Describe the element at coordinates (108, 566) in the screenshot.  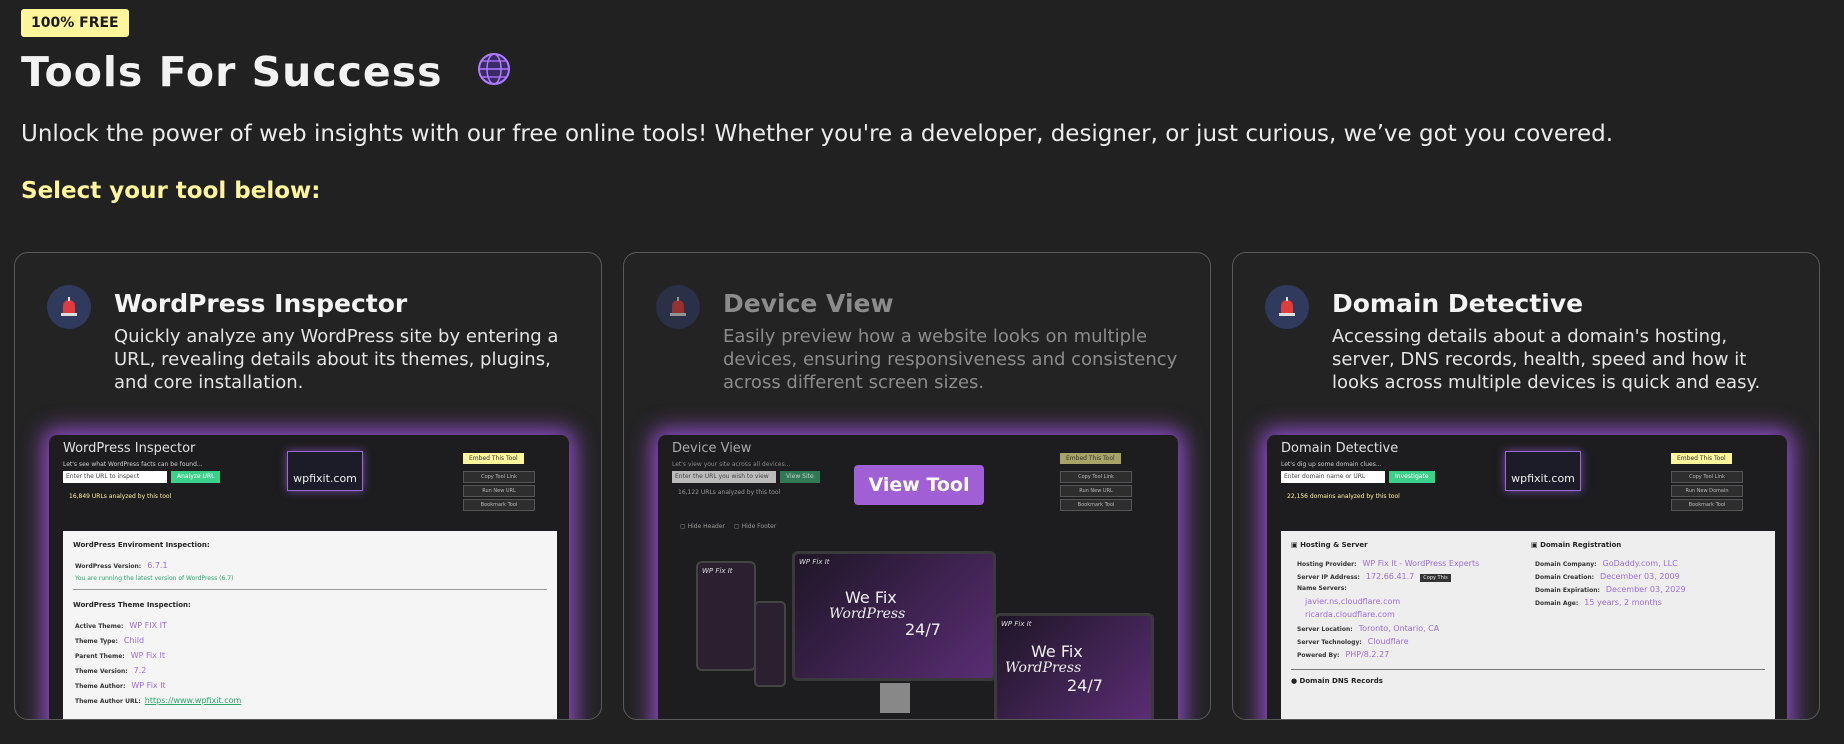
I see `version-label: WordPress Version:` at that location.